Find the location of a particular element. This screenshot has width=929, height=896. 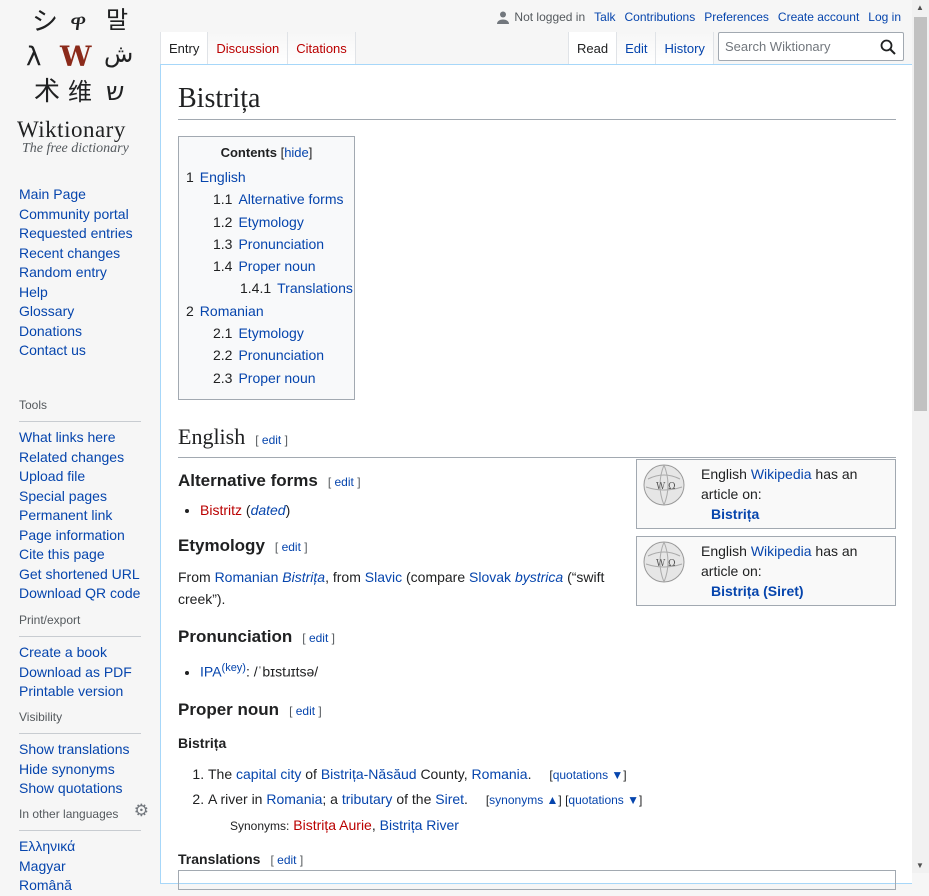

tool-upload-file: Upload file is located at coordinates (52, 476).